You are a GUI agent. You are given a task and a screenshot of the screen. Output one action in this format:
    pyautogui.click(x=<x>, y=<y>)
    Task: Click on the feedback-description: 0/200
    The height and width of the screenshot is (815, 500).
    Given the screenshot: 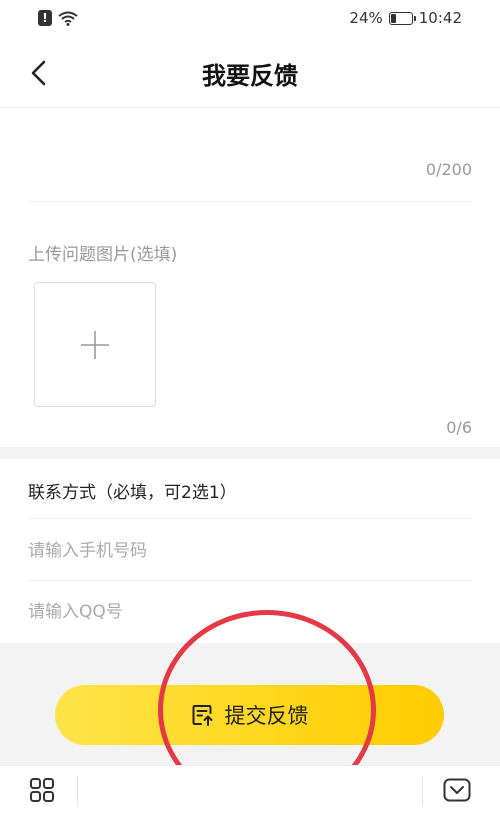 What is the action you would take?
    pyautogui.click(x=250, y=156)
    